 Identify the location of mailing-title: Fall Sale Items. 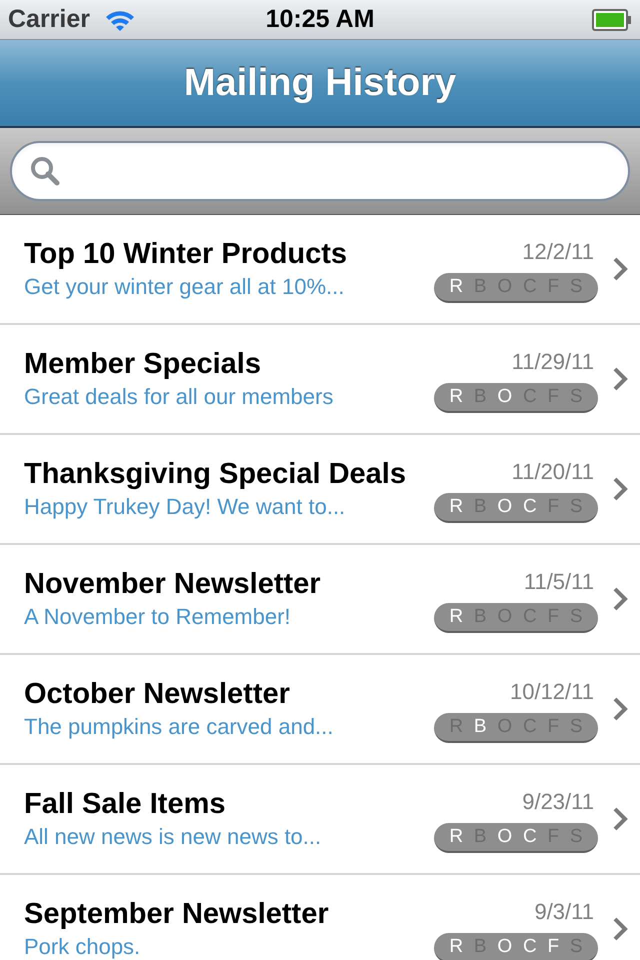
(125, 804).